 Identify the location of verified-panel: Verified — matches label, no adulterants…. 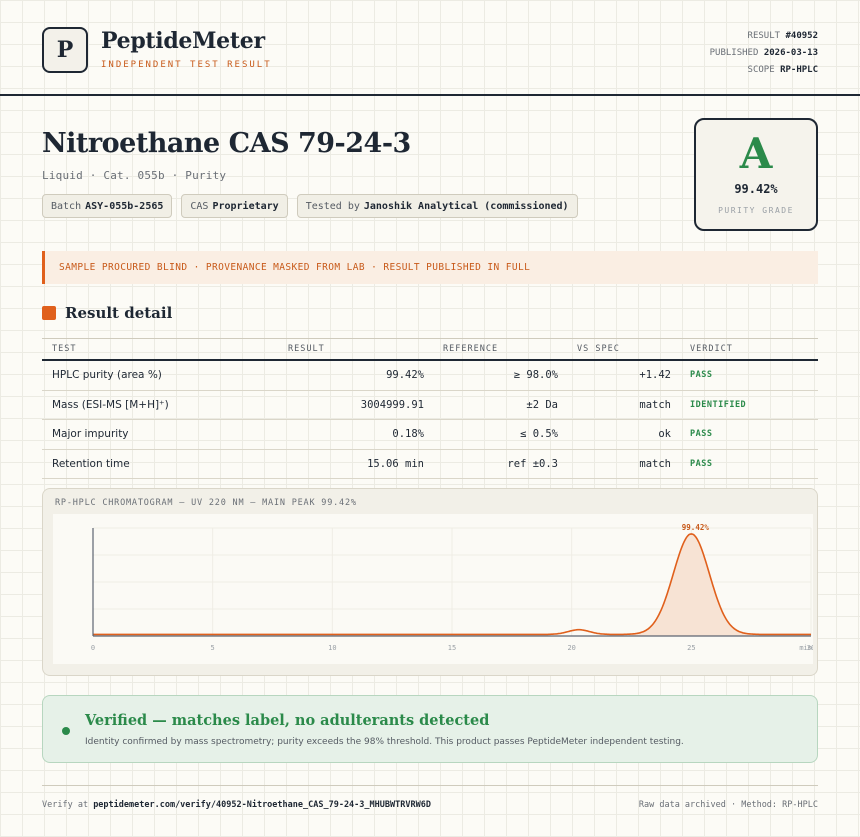
(430, 729).